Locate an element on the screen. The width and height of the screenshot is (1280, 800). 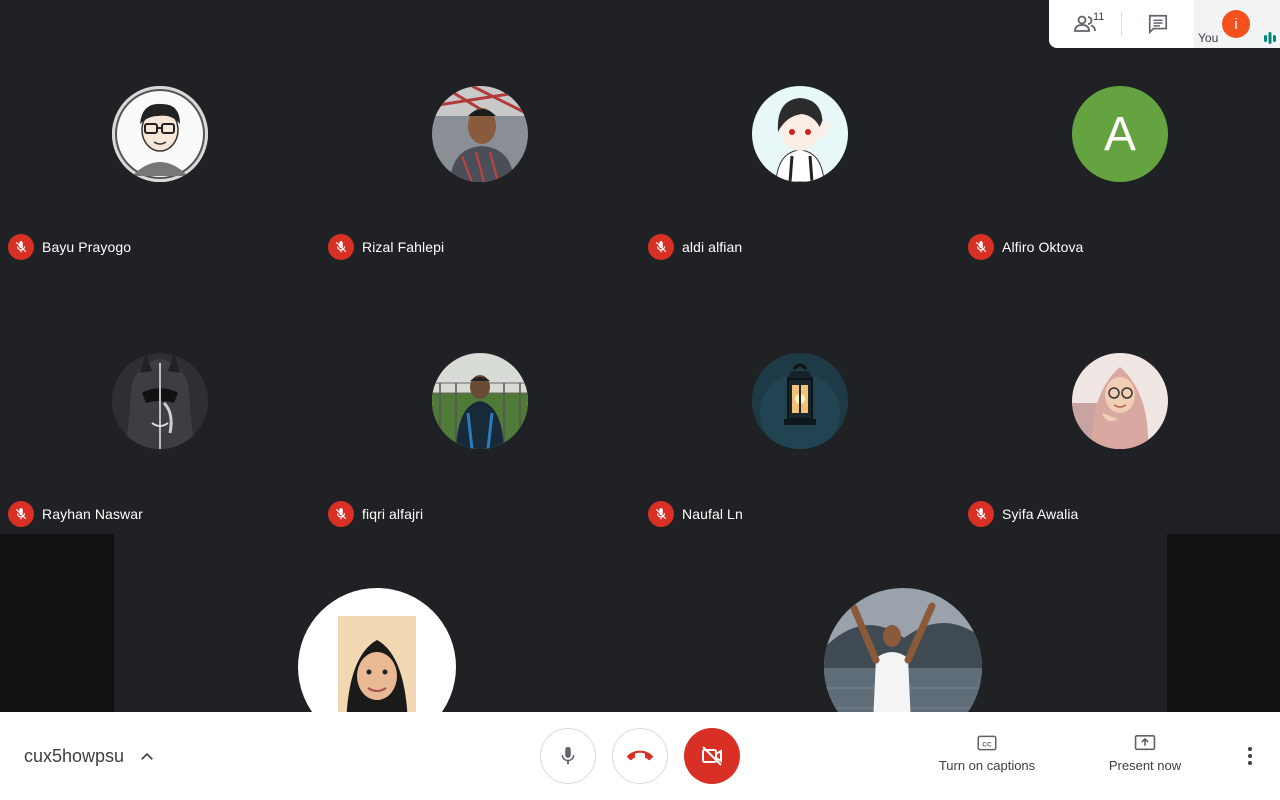
chat-button is located at coordinates (1158, 24).